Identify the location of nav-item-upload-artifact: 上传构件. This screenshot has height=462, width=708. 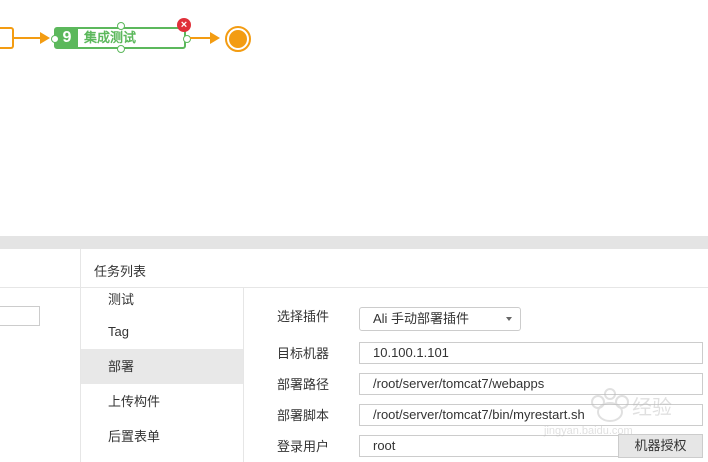
(162, 401).